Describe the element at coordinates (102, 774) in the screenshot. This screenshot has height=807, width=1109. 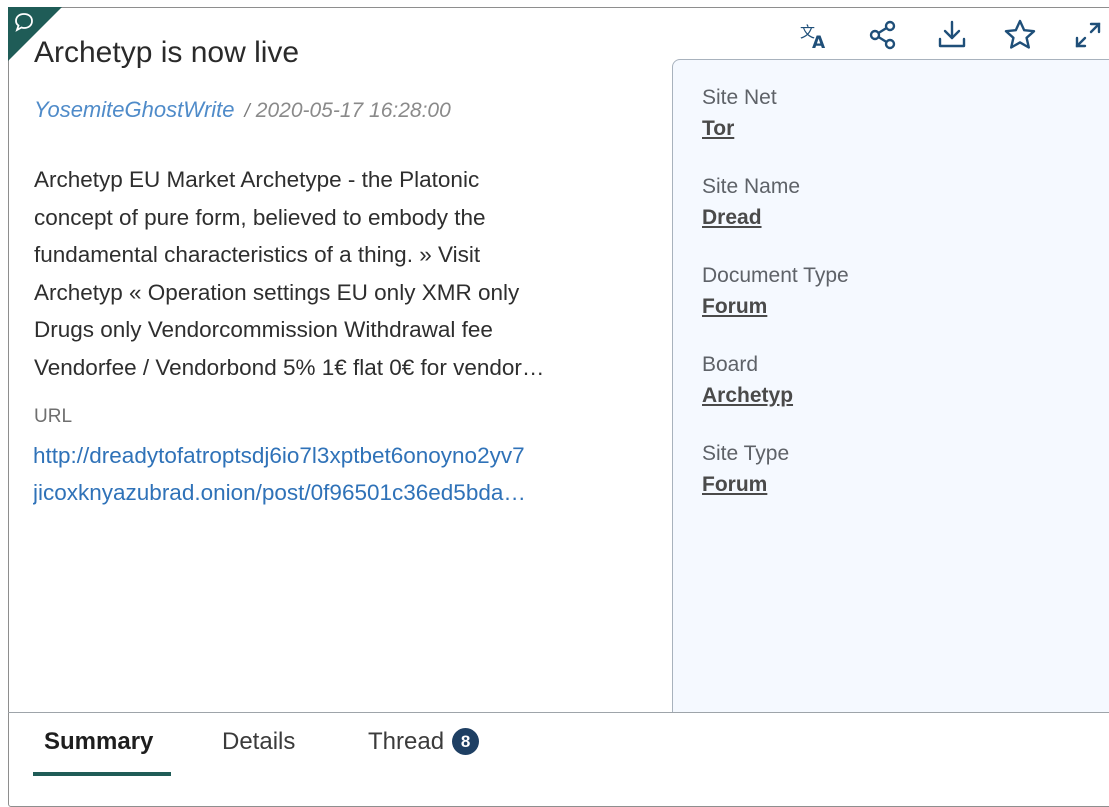
I see `active-tab-indicator` at that location.